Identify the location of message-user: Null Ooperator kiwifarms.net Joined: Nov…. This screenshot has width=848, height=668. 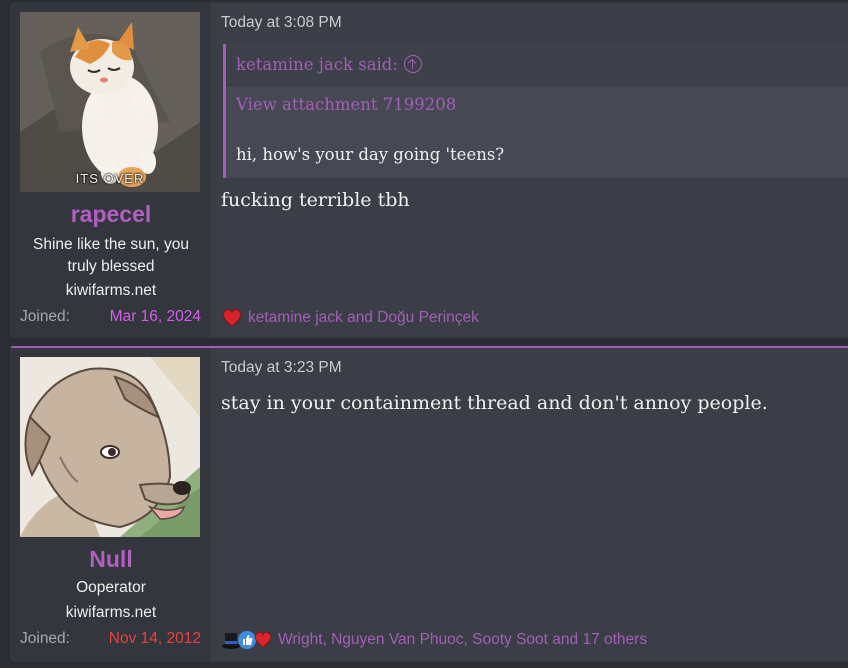
(111, 504).